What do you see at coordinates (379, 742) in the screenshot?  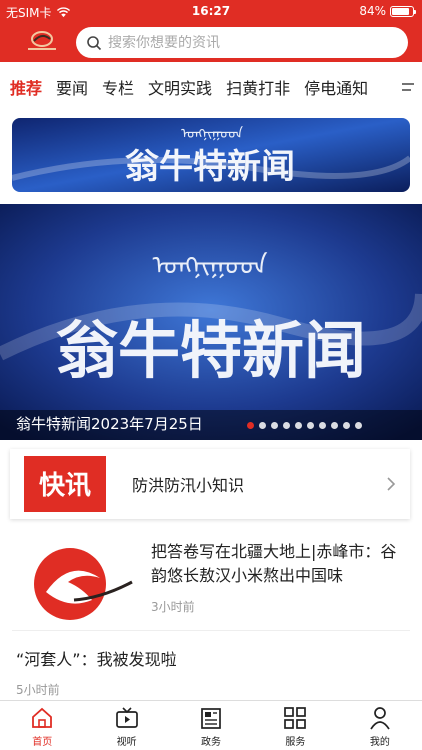 I see `nav-label: 我的` at bounding box center [379, 742].